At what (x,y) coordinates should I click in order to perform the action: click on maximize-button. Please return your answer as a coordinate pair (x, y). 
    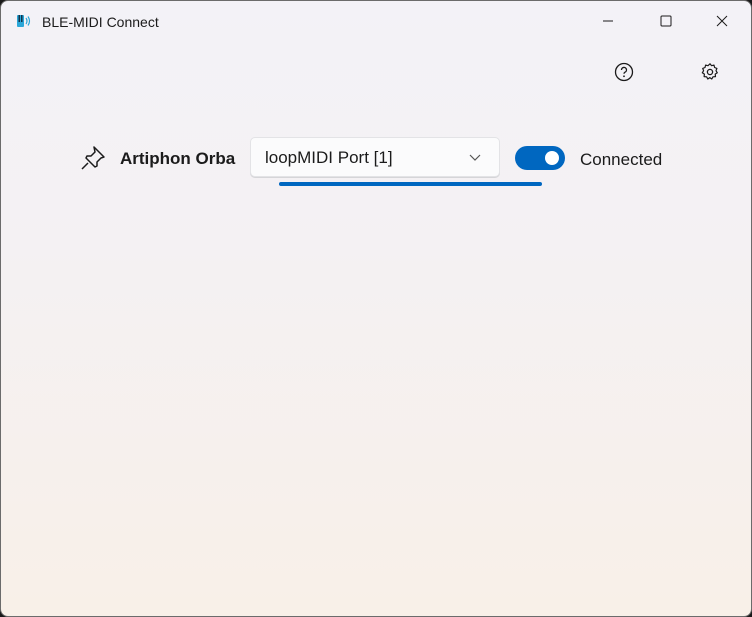
    Looking at the image, I should click on (666, 21).